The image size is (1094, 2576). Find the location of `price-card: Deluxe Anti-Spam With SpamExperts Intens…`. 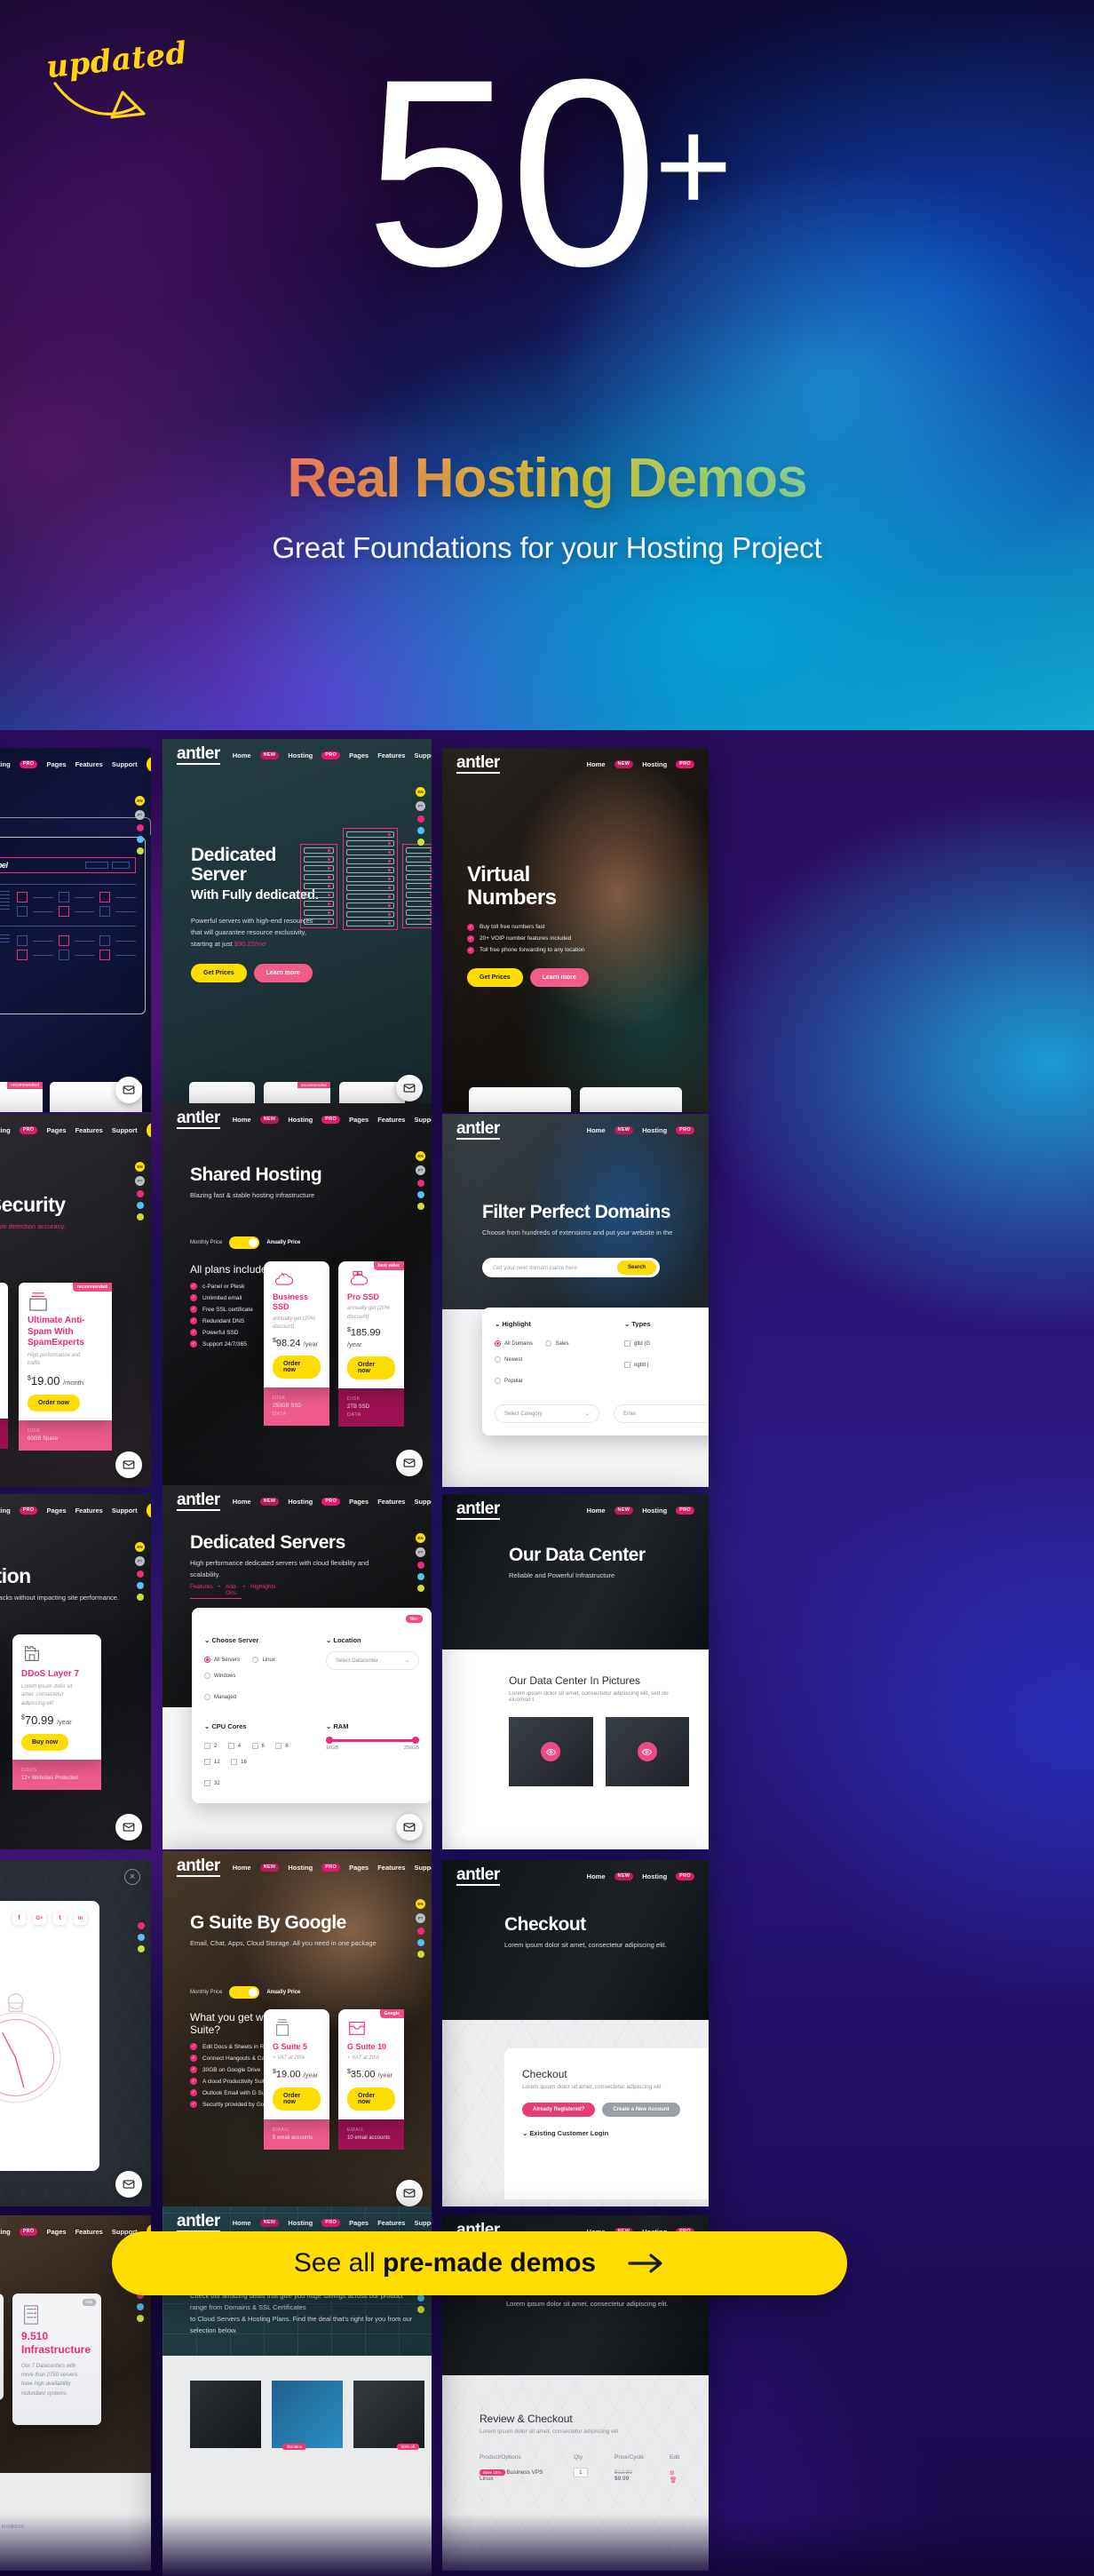

price-card: Deluxe Anti-Spam With SpamExperts Intens… is located at coordinates (4, 1367).